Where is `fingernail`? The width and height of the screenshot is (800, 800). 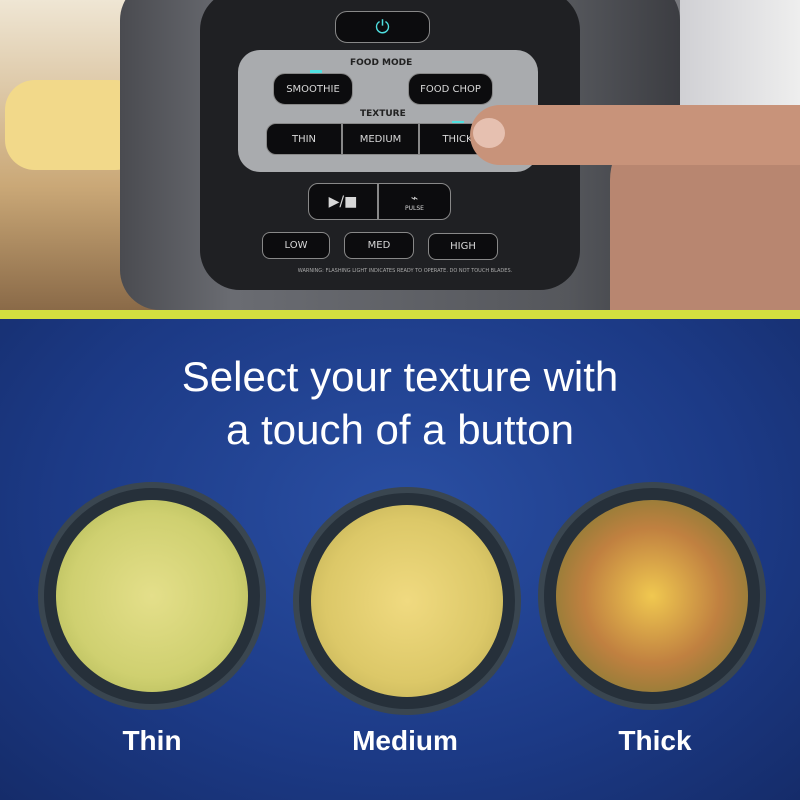 fingernail is located at coordinates (489, 133).